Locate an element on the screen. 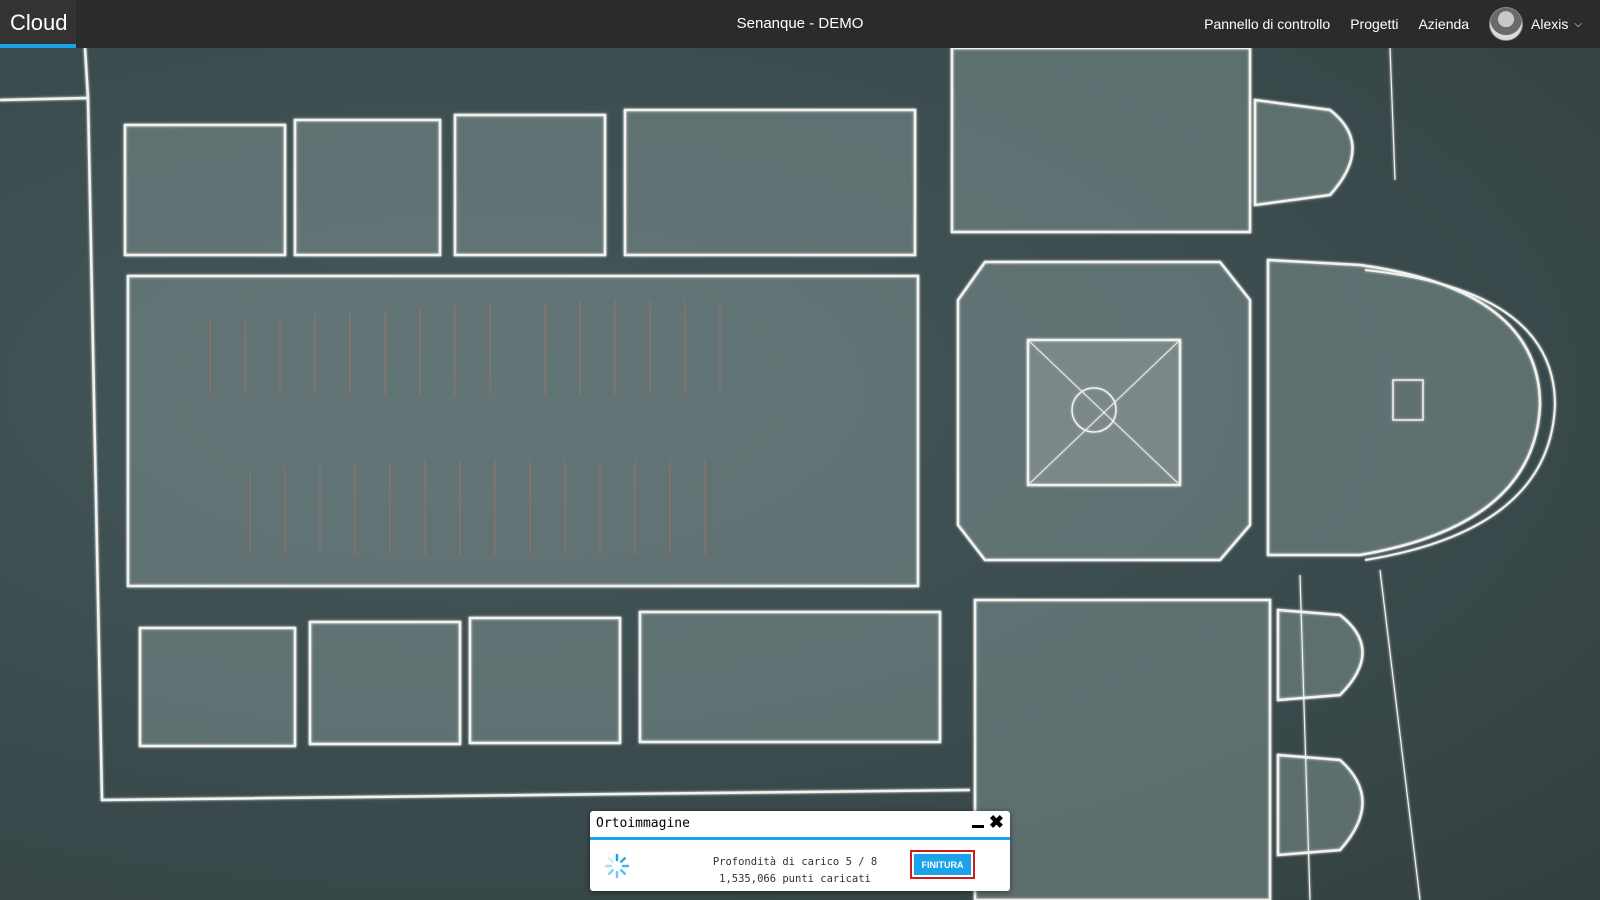 This screenshot has height=900, width=1600. finish-button: FINITURA is located at coordinates (942, 864).